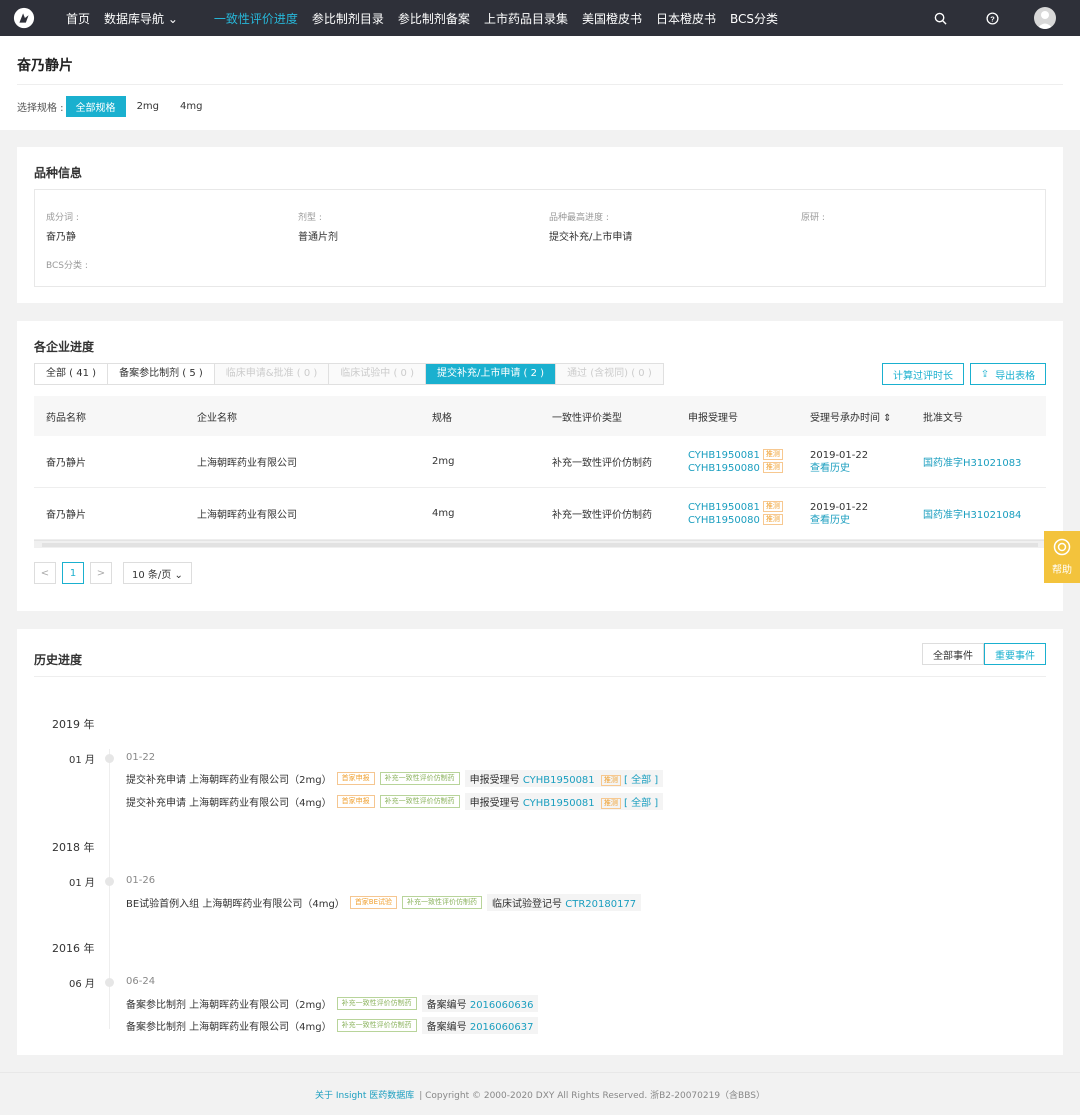 The image size is (1080, 1115). I want to click on approval-number-link: 国药准字H31021083, so click(972, 461).